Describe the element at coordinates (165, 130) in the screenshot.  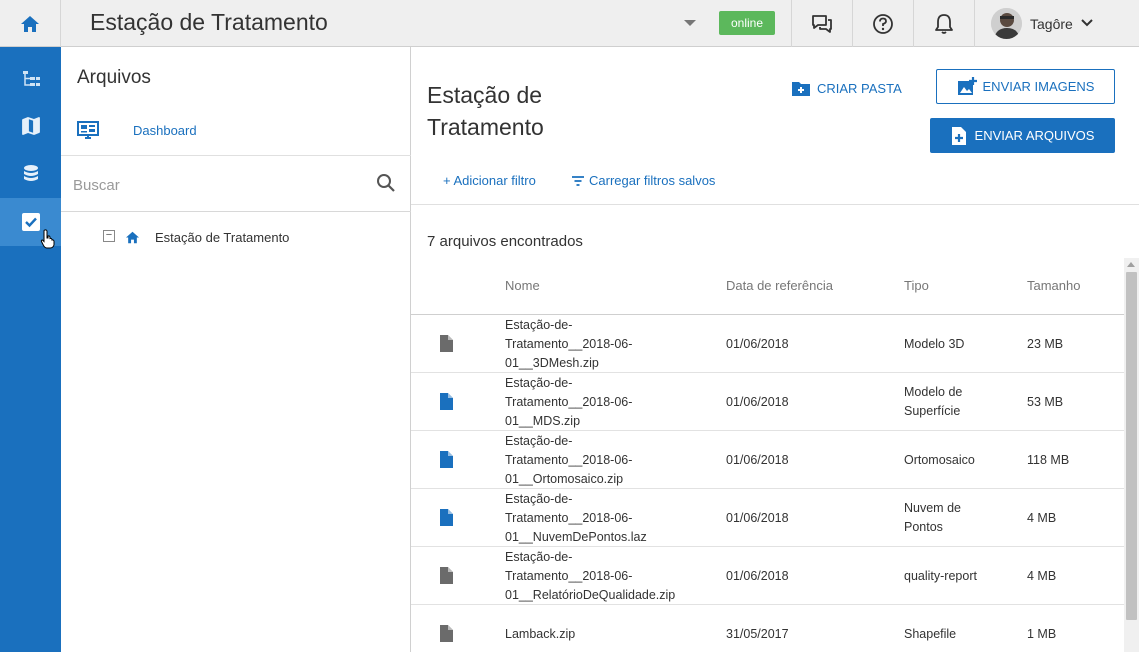
I see `dashboard-link: Dashboard` at that location.